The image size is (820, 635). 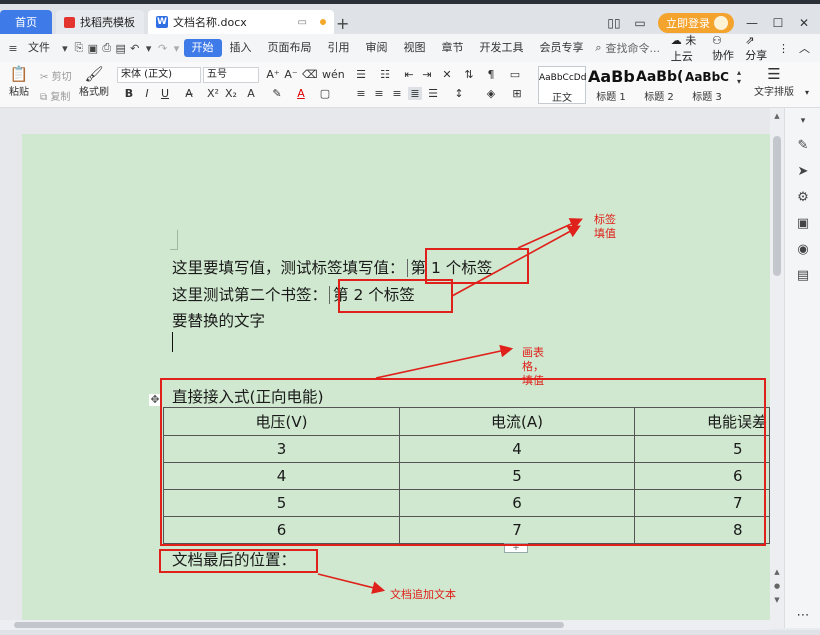 I want to click on new-tab-button: +, so click(x=342, y=23).